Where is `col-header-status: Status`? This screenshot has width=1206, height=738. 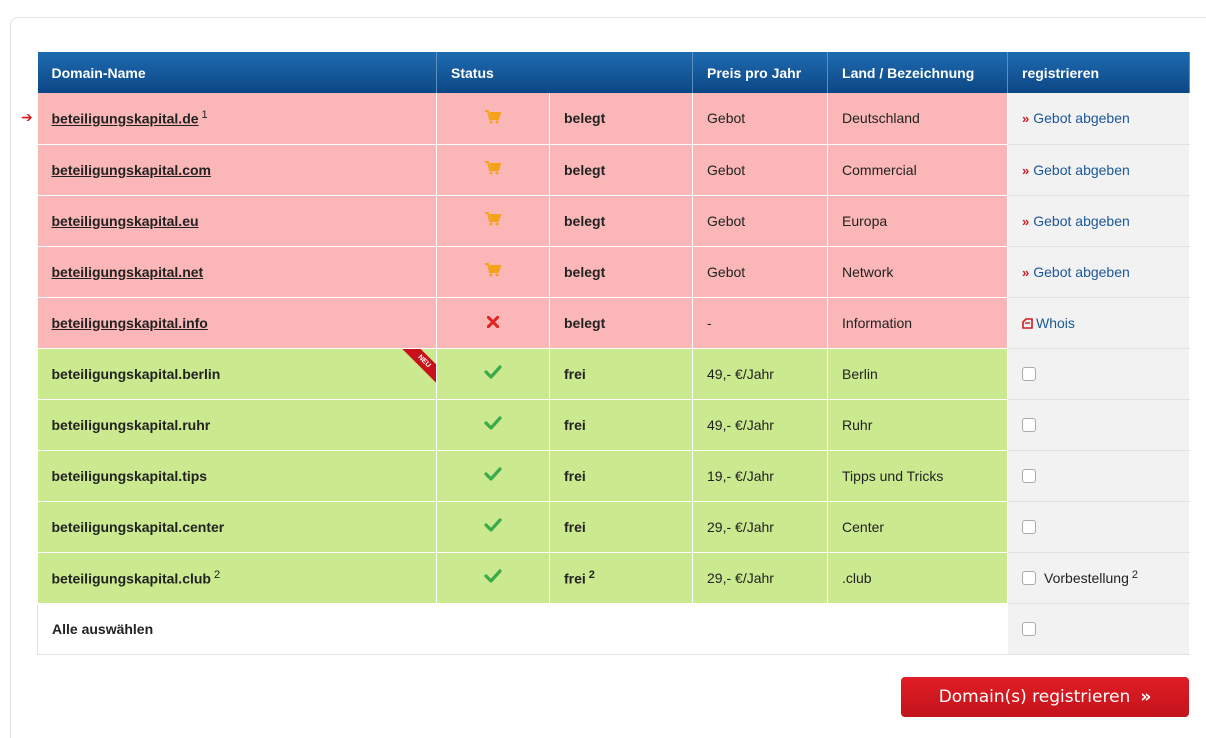
col-header-status: Status is located at coordinates (565, 72).